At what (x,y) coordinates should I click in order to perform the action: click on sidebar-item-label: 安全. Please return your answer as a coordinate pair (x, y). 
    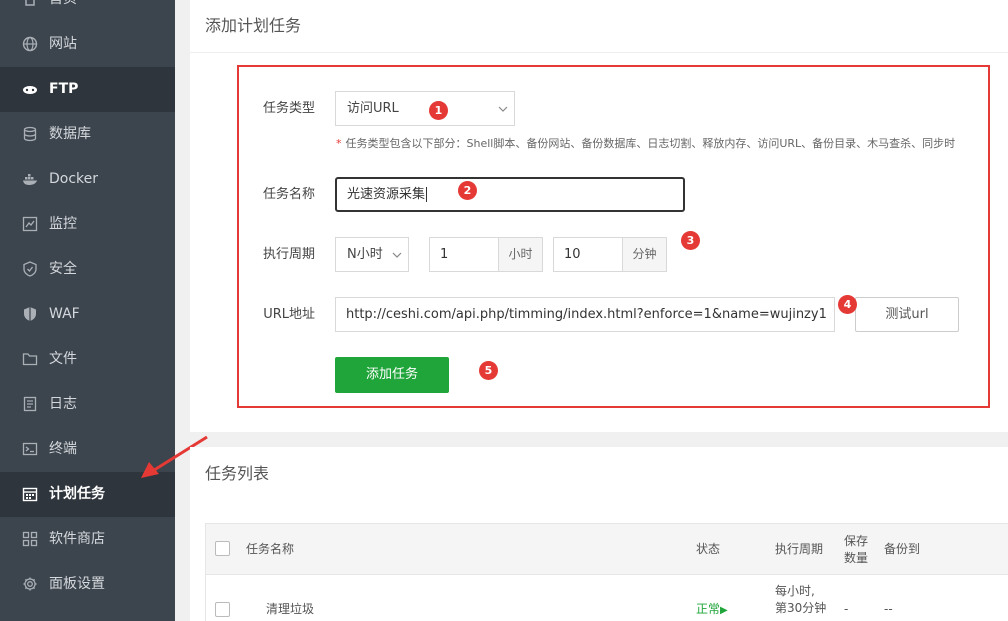
    Looking at the image, I should click on (63, 269).